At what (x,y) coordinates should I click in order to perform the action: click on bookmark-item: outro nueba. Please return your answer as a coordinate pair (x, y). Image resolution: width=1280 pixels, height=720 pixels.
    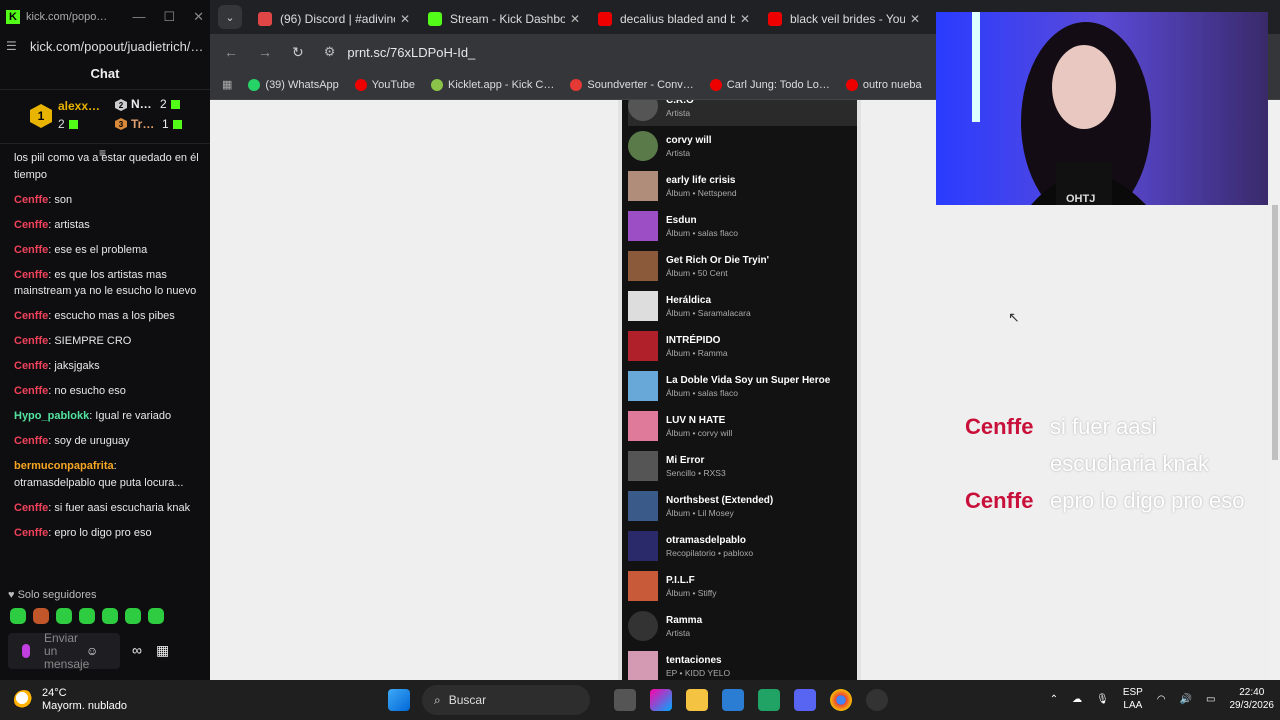
    Looking at the image, I should click on (883, 84).